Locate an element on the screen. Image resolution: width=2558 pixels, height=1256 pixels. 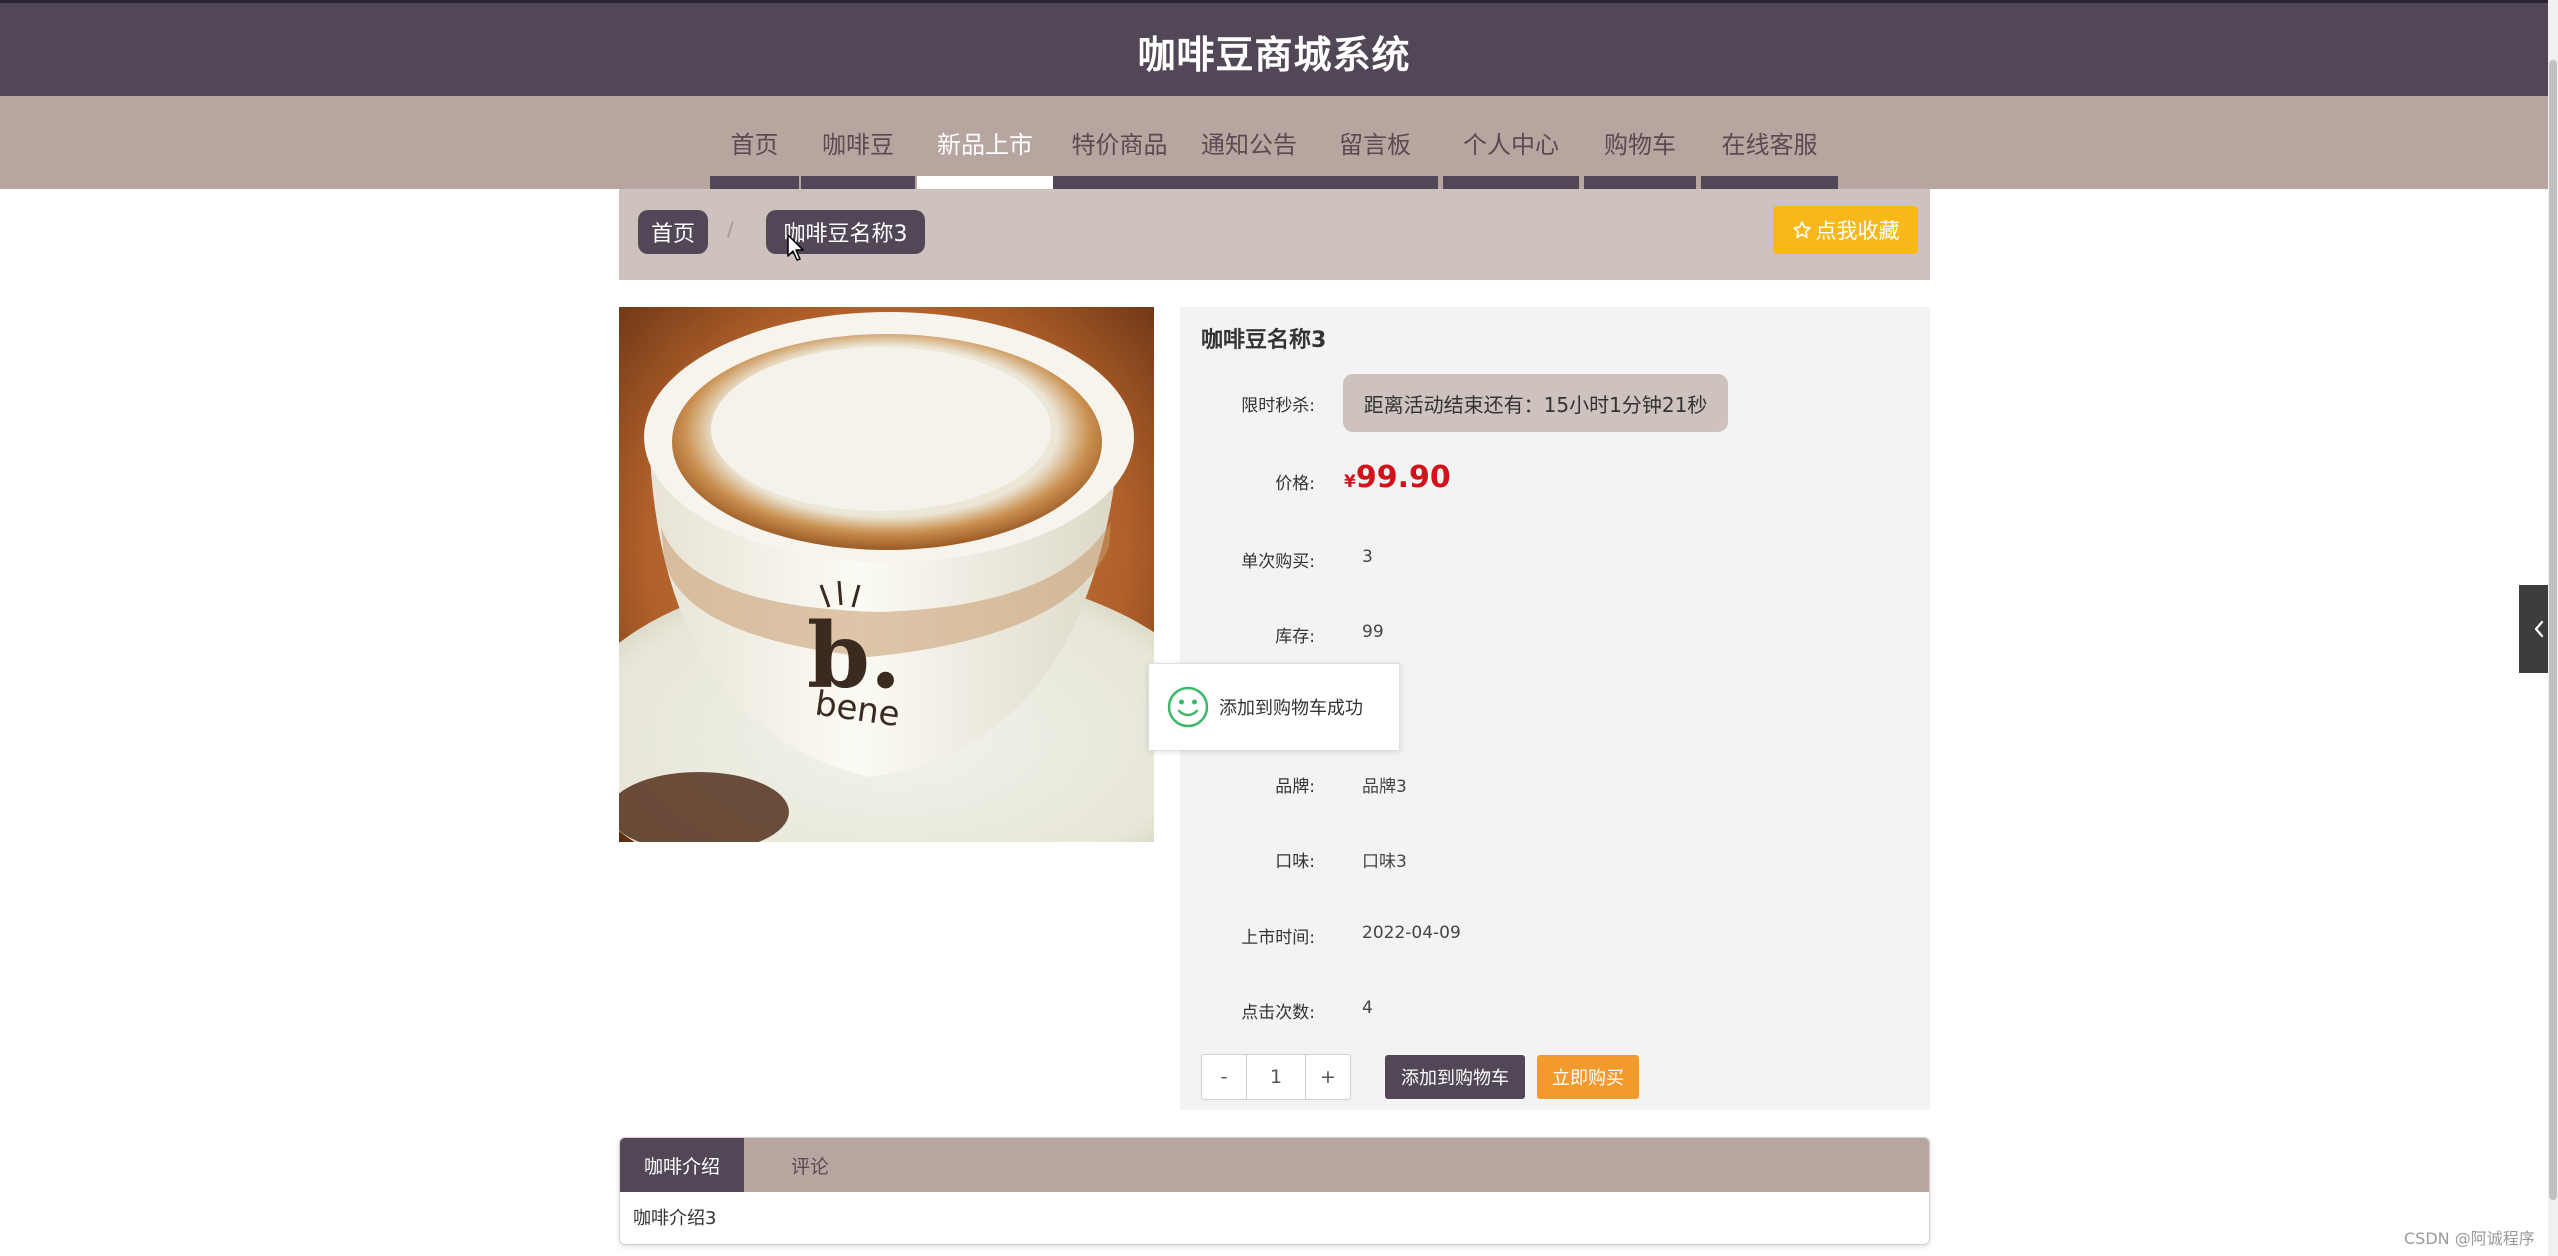
field-value: 品牌3 is located at coordinates (1384, 787).